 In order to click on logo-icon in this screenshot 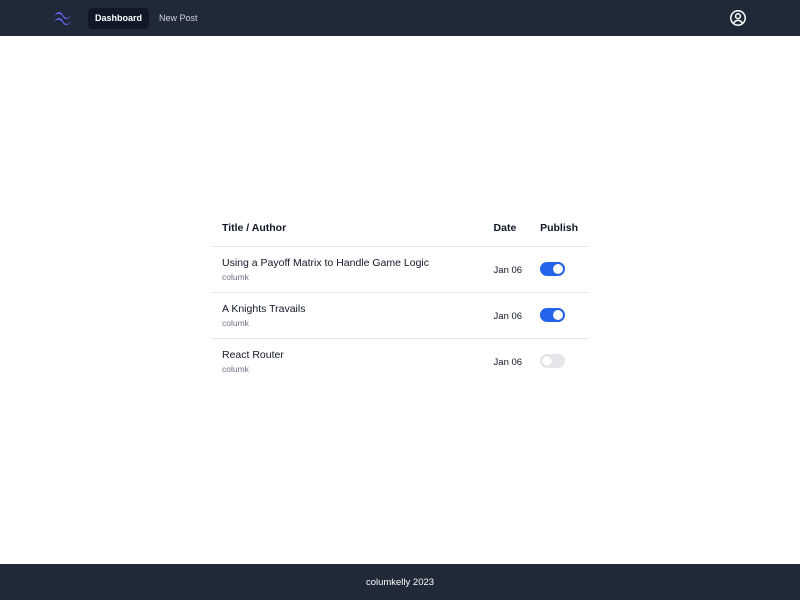, I will do `click(63, 18)`.